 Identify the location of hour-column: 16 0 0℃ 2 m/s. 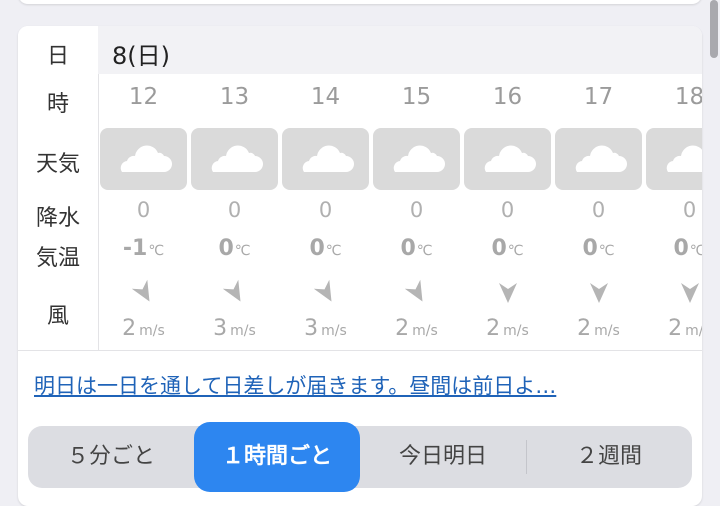
(507, 212).